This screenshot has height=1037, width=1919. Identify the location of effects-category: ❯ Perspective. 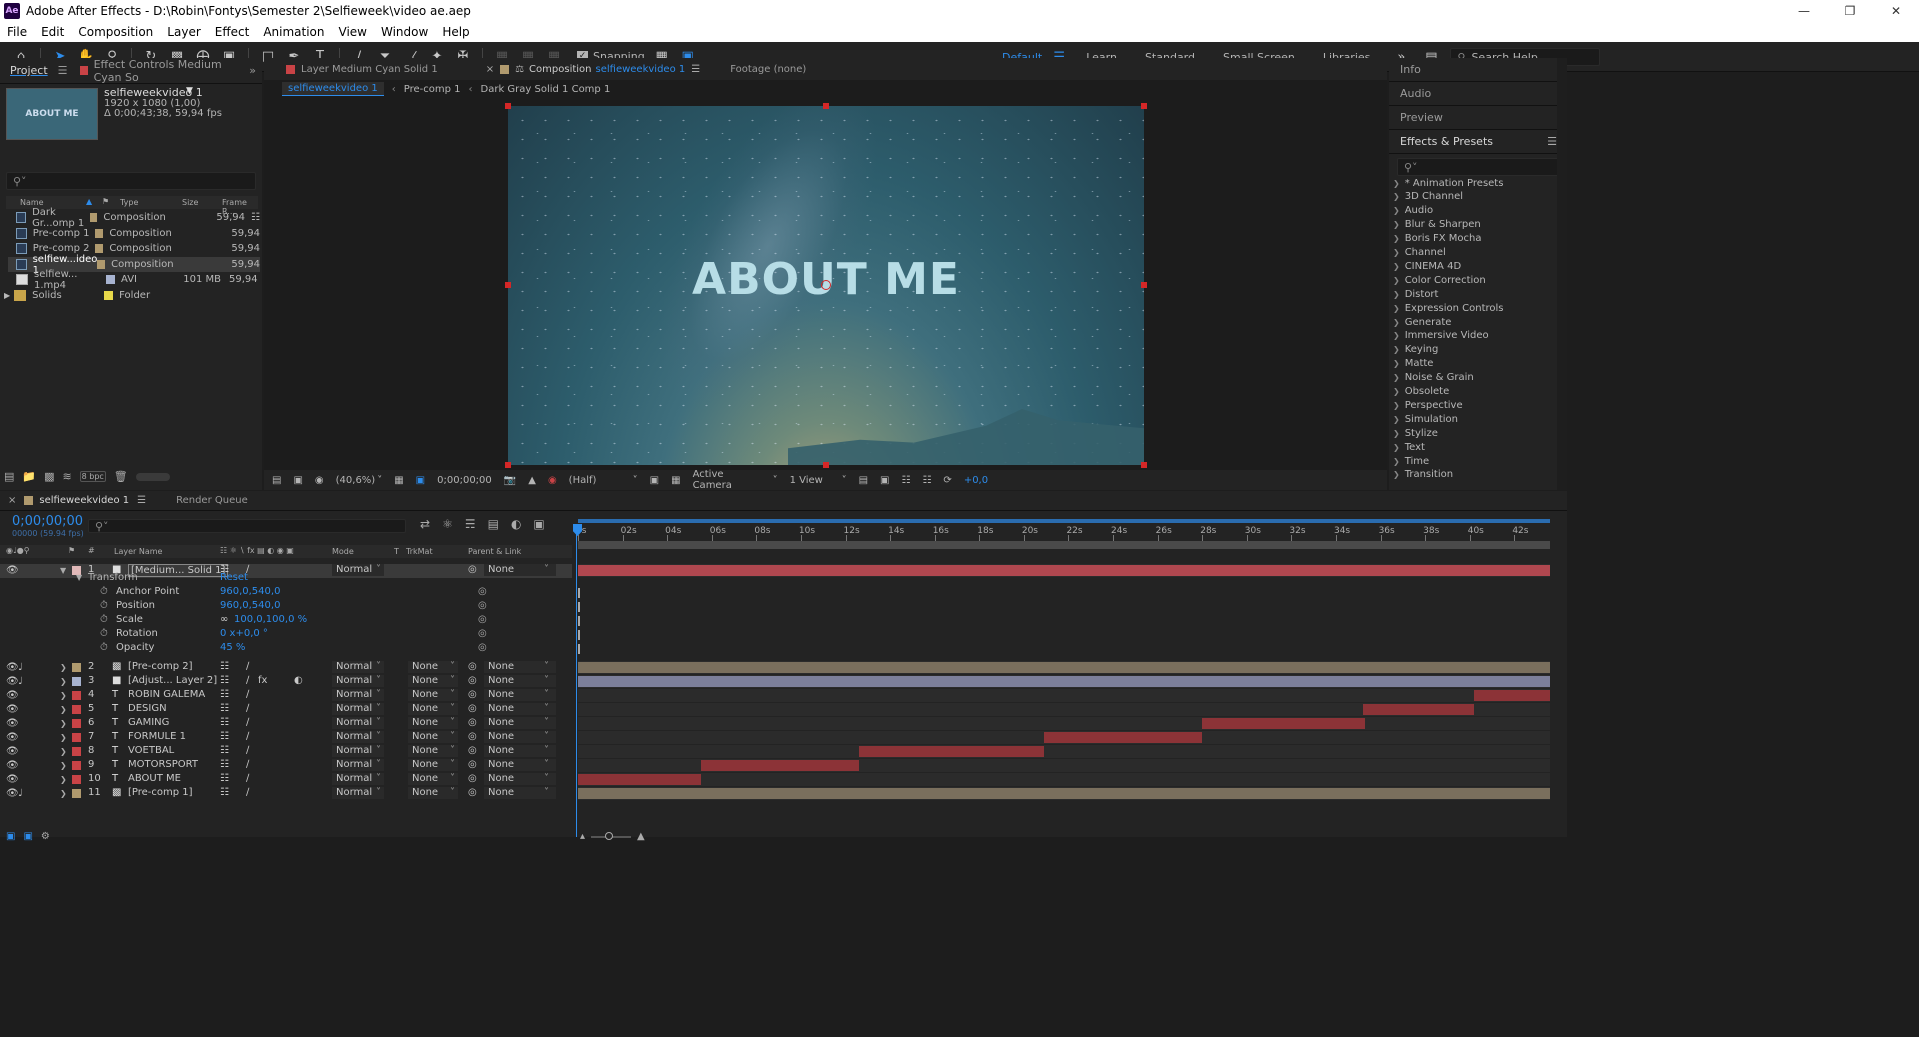
(1428, 405).